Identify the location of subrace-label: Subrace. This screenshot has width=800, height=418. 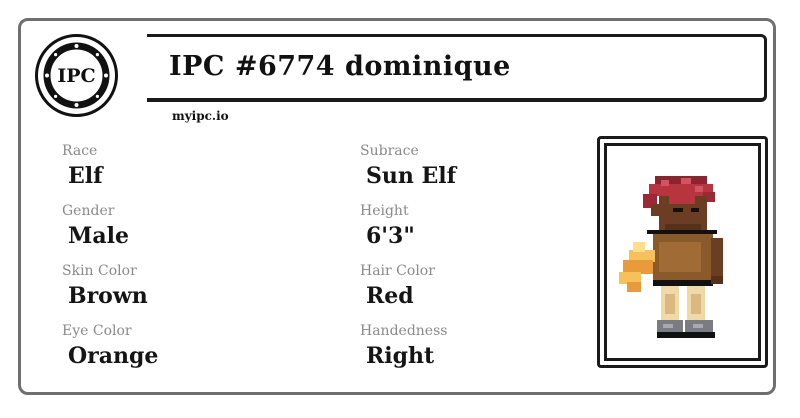
(389, 151).